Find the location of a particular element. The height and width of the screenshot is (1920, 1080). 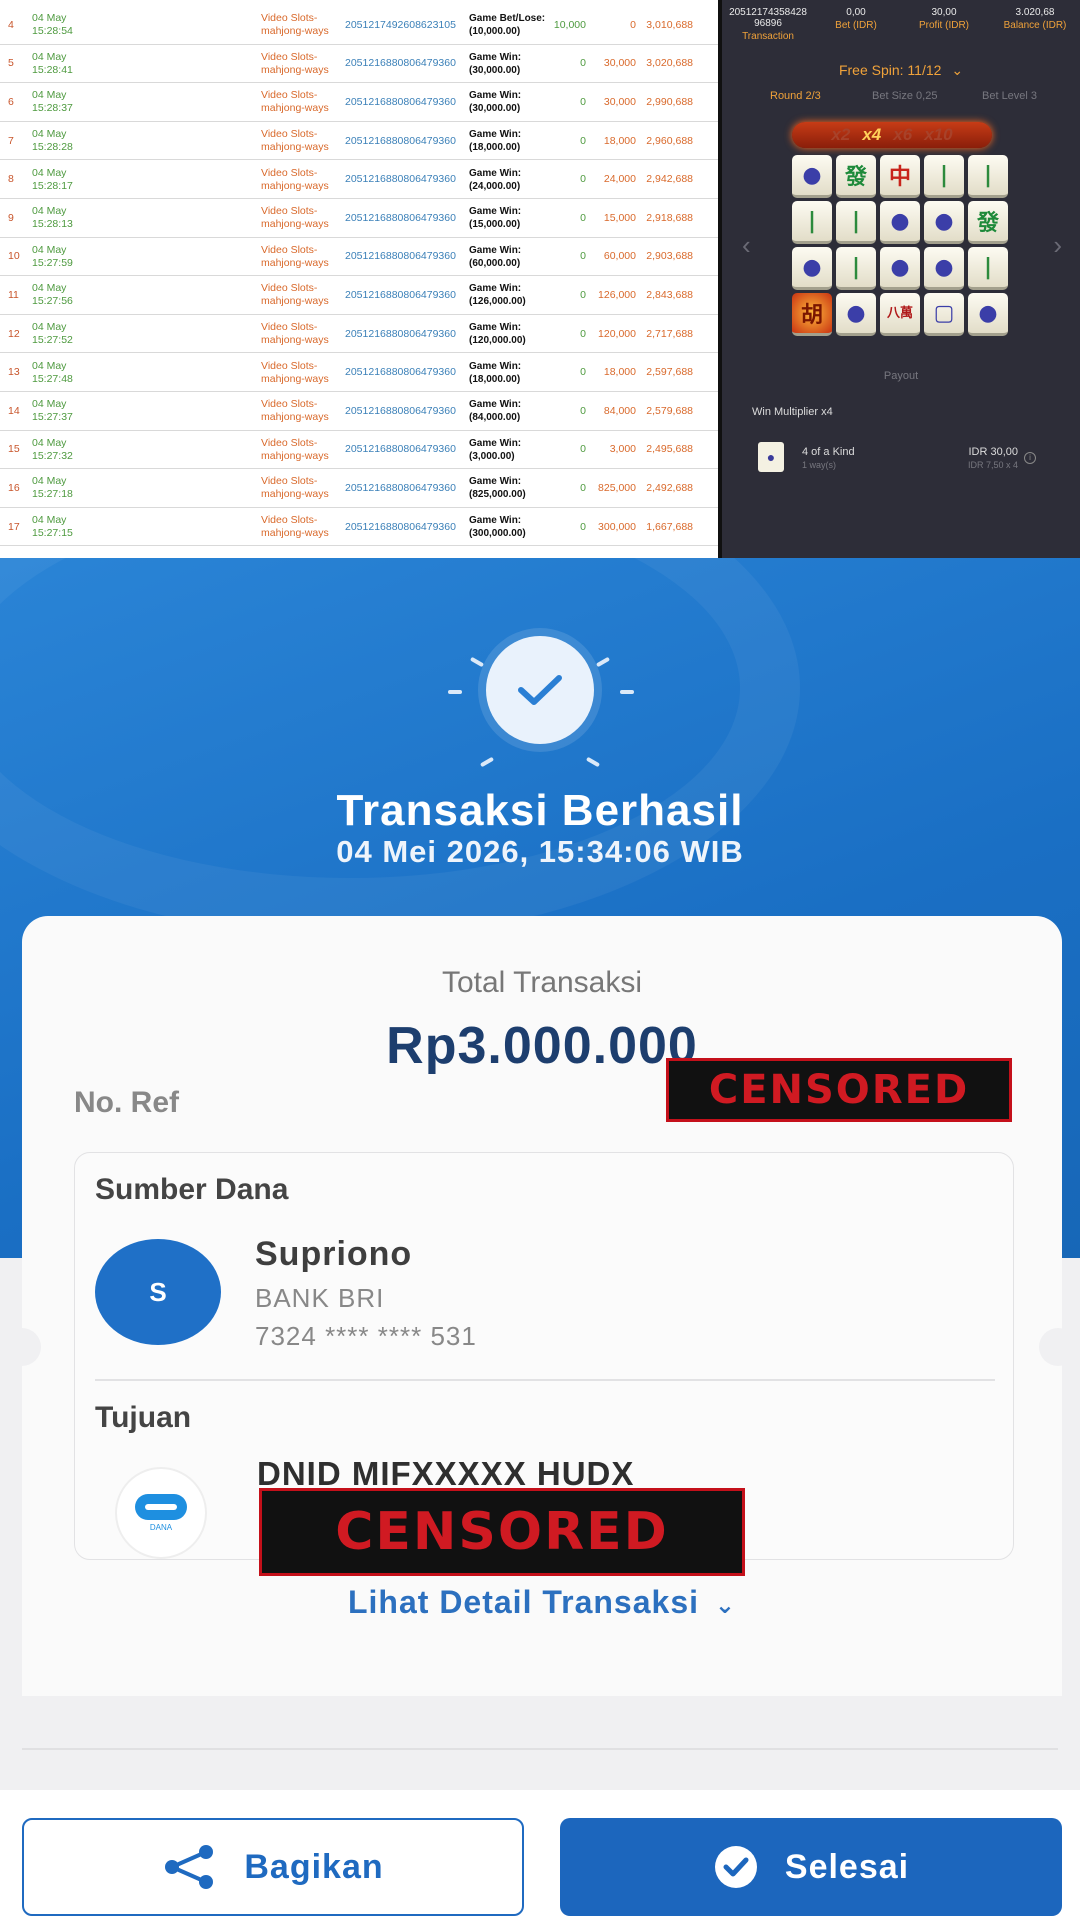

row-balance: 2,717,688 is located at coordinates (669, 333).